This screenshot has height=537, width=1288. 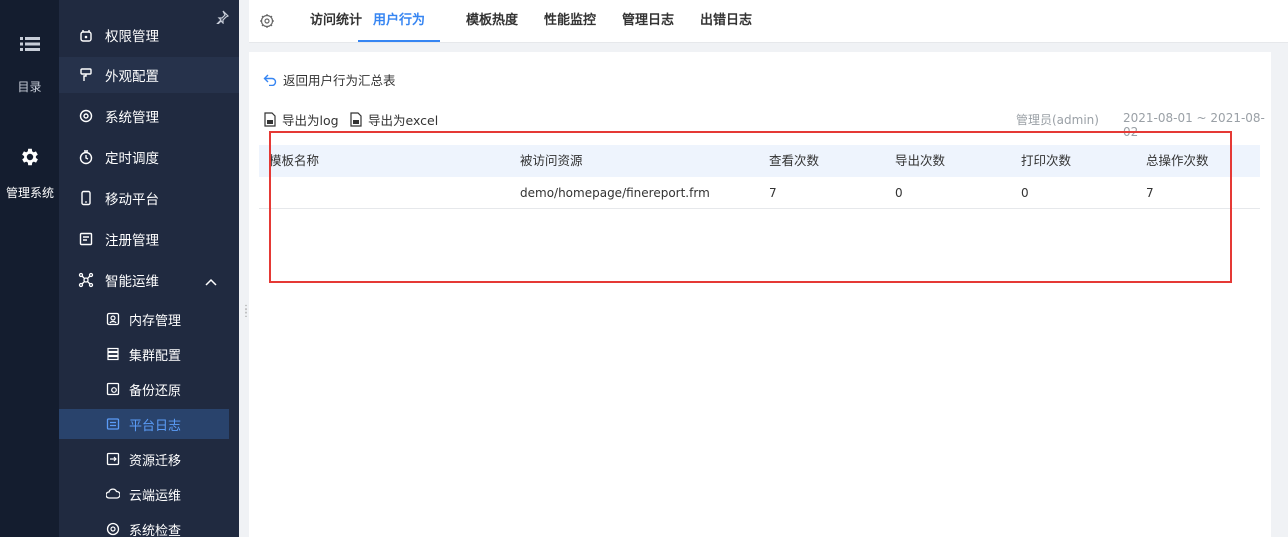 What do you see at coordinates (113, 319) in the screenshot?
I see `memory-icon` at bounding box center [113, 319].